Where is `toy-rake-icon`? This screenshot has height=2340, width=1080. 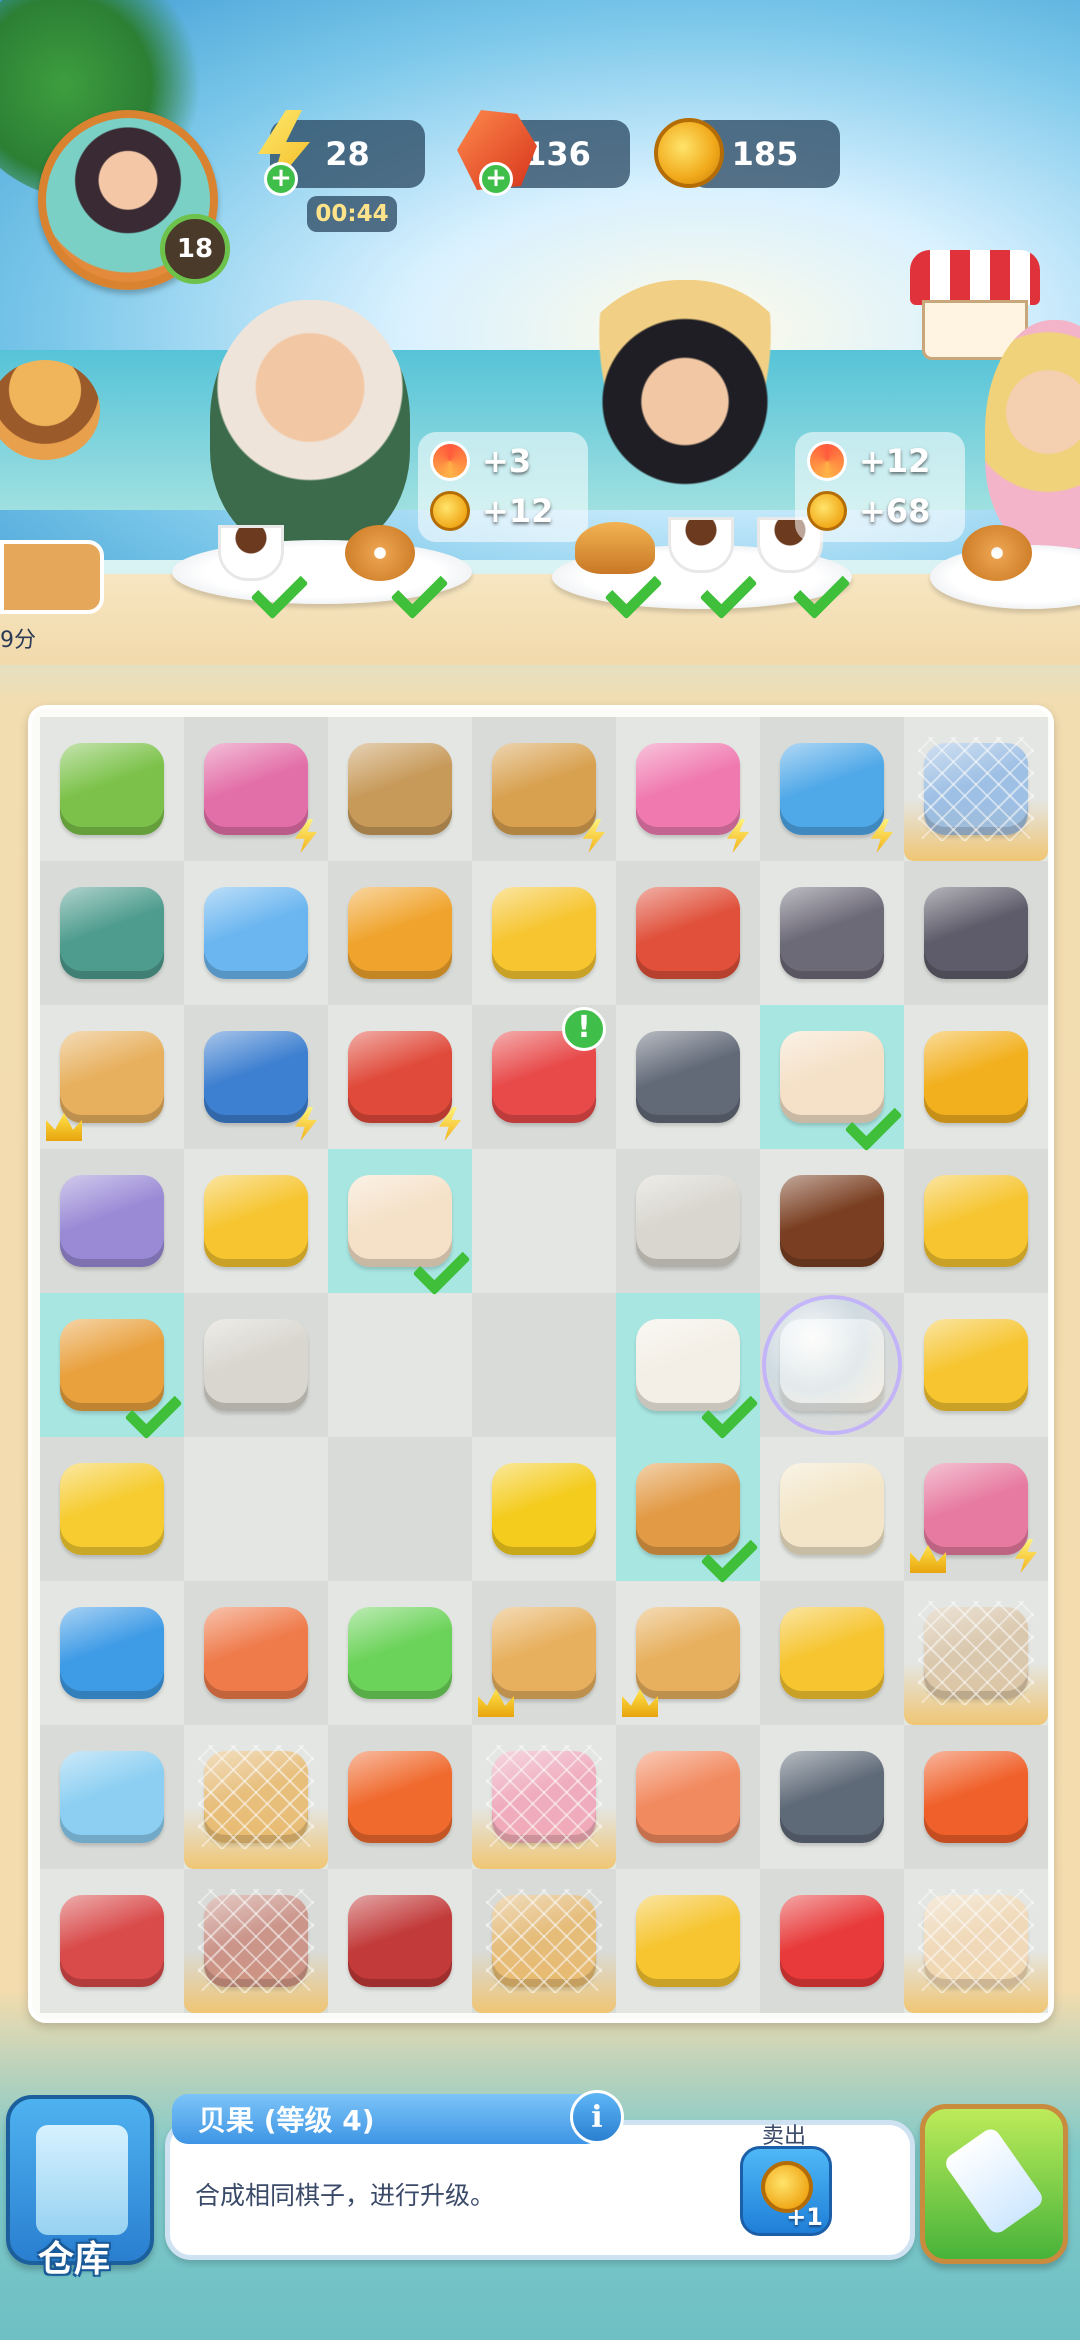 toy-rake-icon is located at coordinates (688, 1941).